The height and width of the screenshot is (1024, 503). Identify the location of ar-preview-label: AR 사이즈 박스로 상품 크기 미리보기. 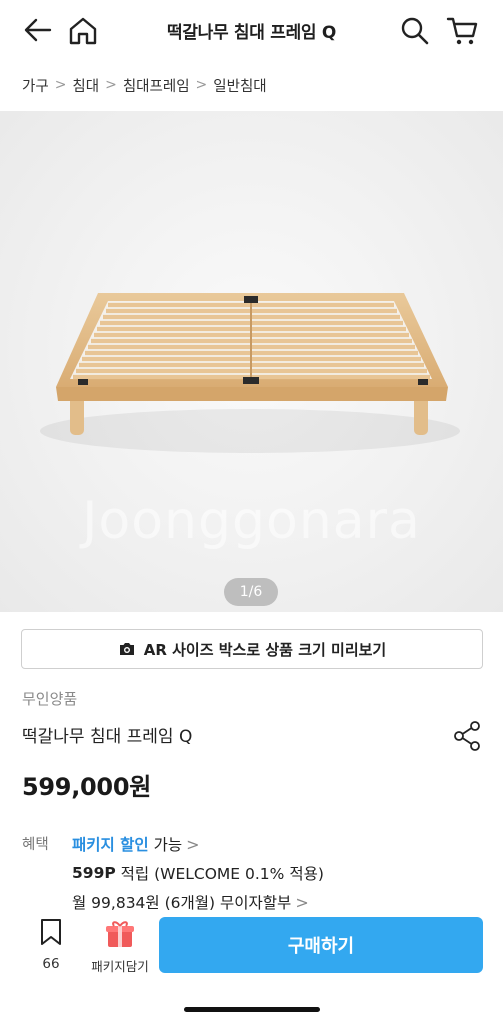
(265, 649).